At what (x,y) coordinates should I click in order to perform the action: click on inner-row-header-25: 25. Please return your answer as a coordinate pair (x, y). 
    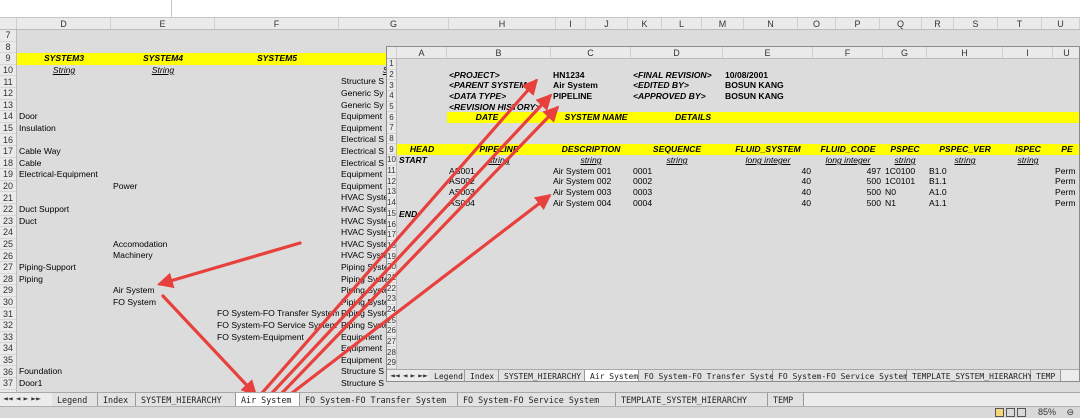
    Looking at the image, I should click on (391, 320).